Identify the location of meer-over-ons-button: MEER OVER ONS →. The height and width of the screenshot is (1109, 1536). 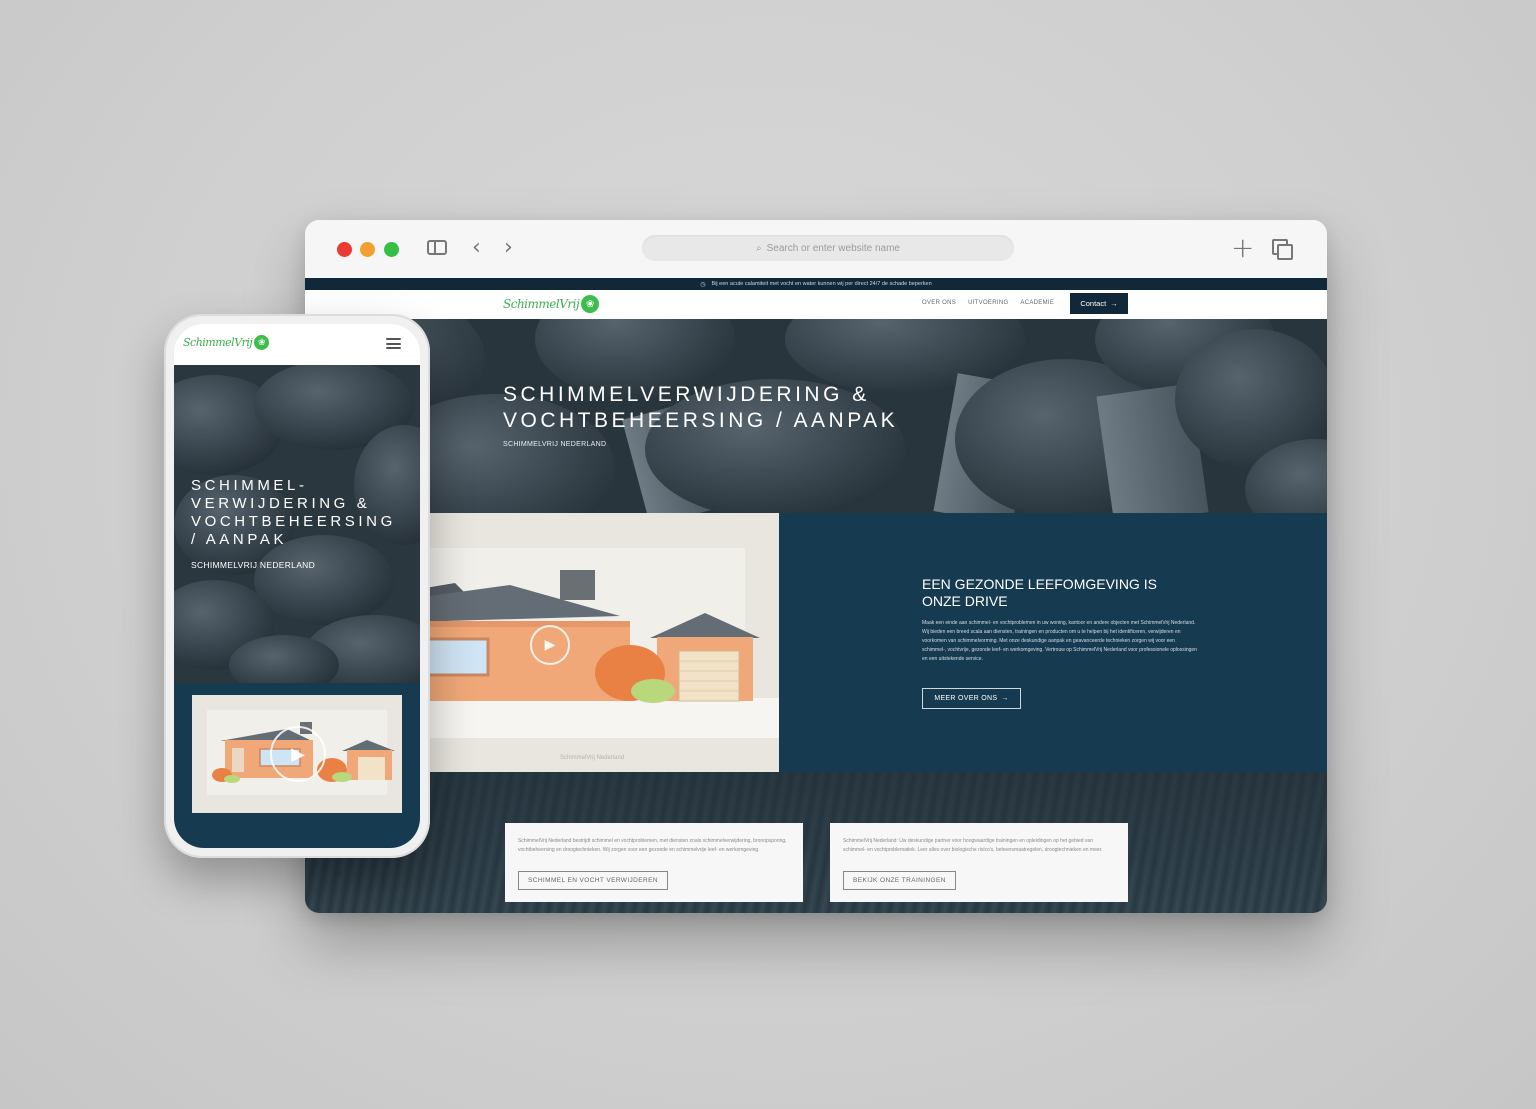
(971, 698).